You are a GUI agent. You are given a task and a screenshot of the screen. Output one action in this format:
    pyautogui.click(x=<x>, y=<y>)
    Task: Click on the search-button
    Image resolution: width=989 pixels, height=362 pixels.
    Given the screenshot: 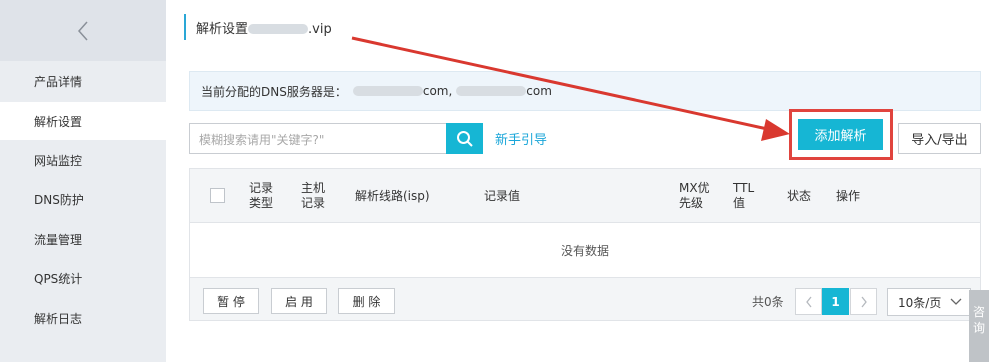 What is the action you would take?
    pyautogui.click(x=464, y=138)
    